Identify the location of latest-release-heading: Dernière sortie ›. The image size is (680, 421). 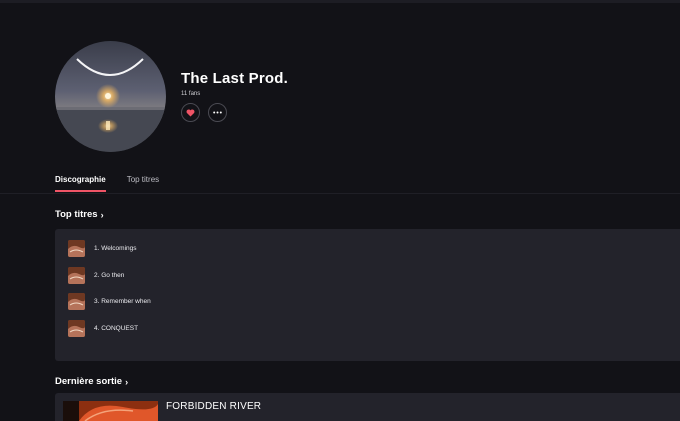
(91, 381).